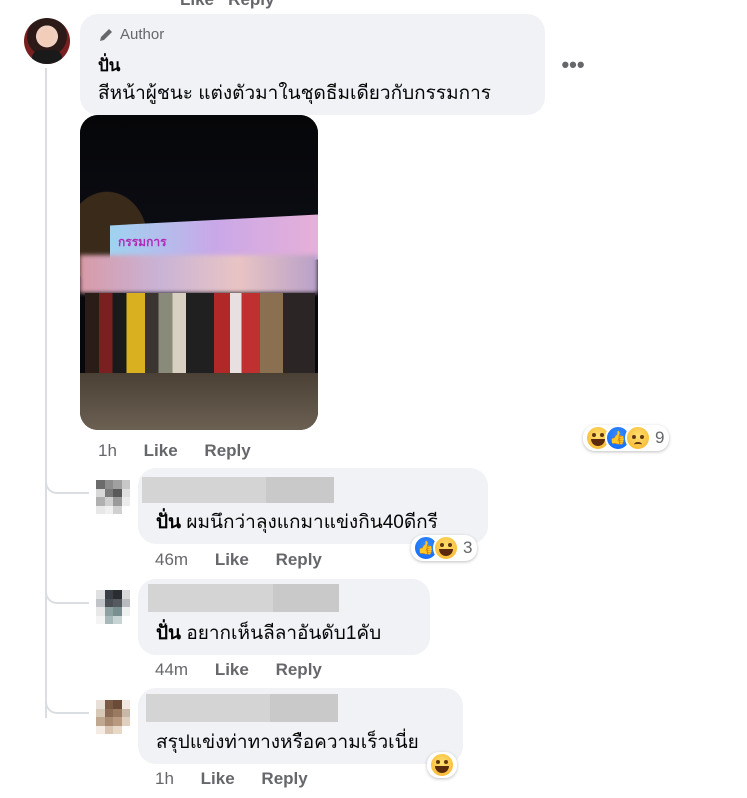 This screenshot has height=798, width=747. What do you see at coordinates (199, 401) in the screenshot?
I see `photo-ground` at bounding box center [199, 401].